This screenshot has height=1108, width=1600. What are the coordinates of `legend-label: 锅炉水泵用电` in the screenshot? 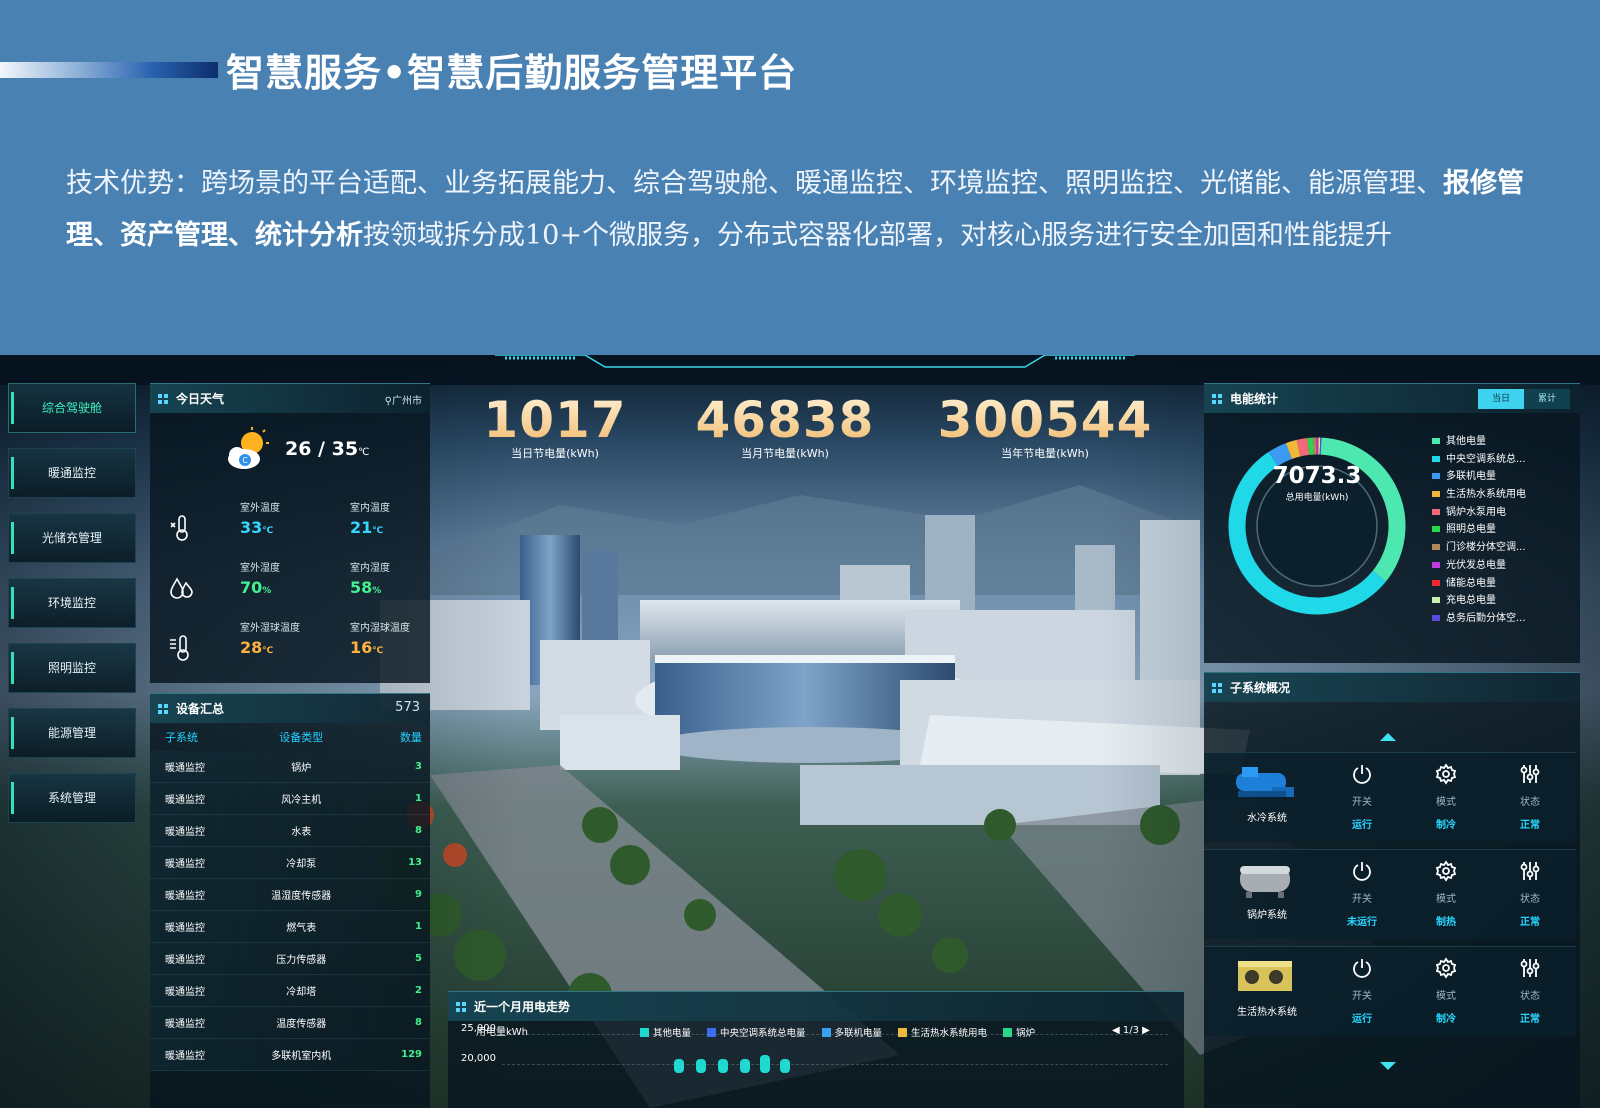 It's located at (1476, 512).